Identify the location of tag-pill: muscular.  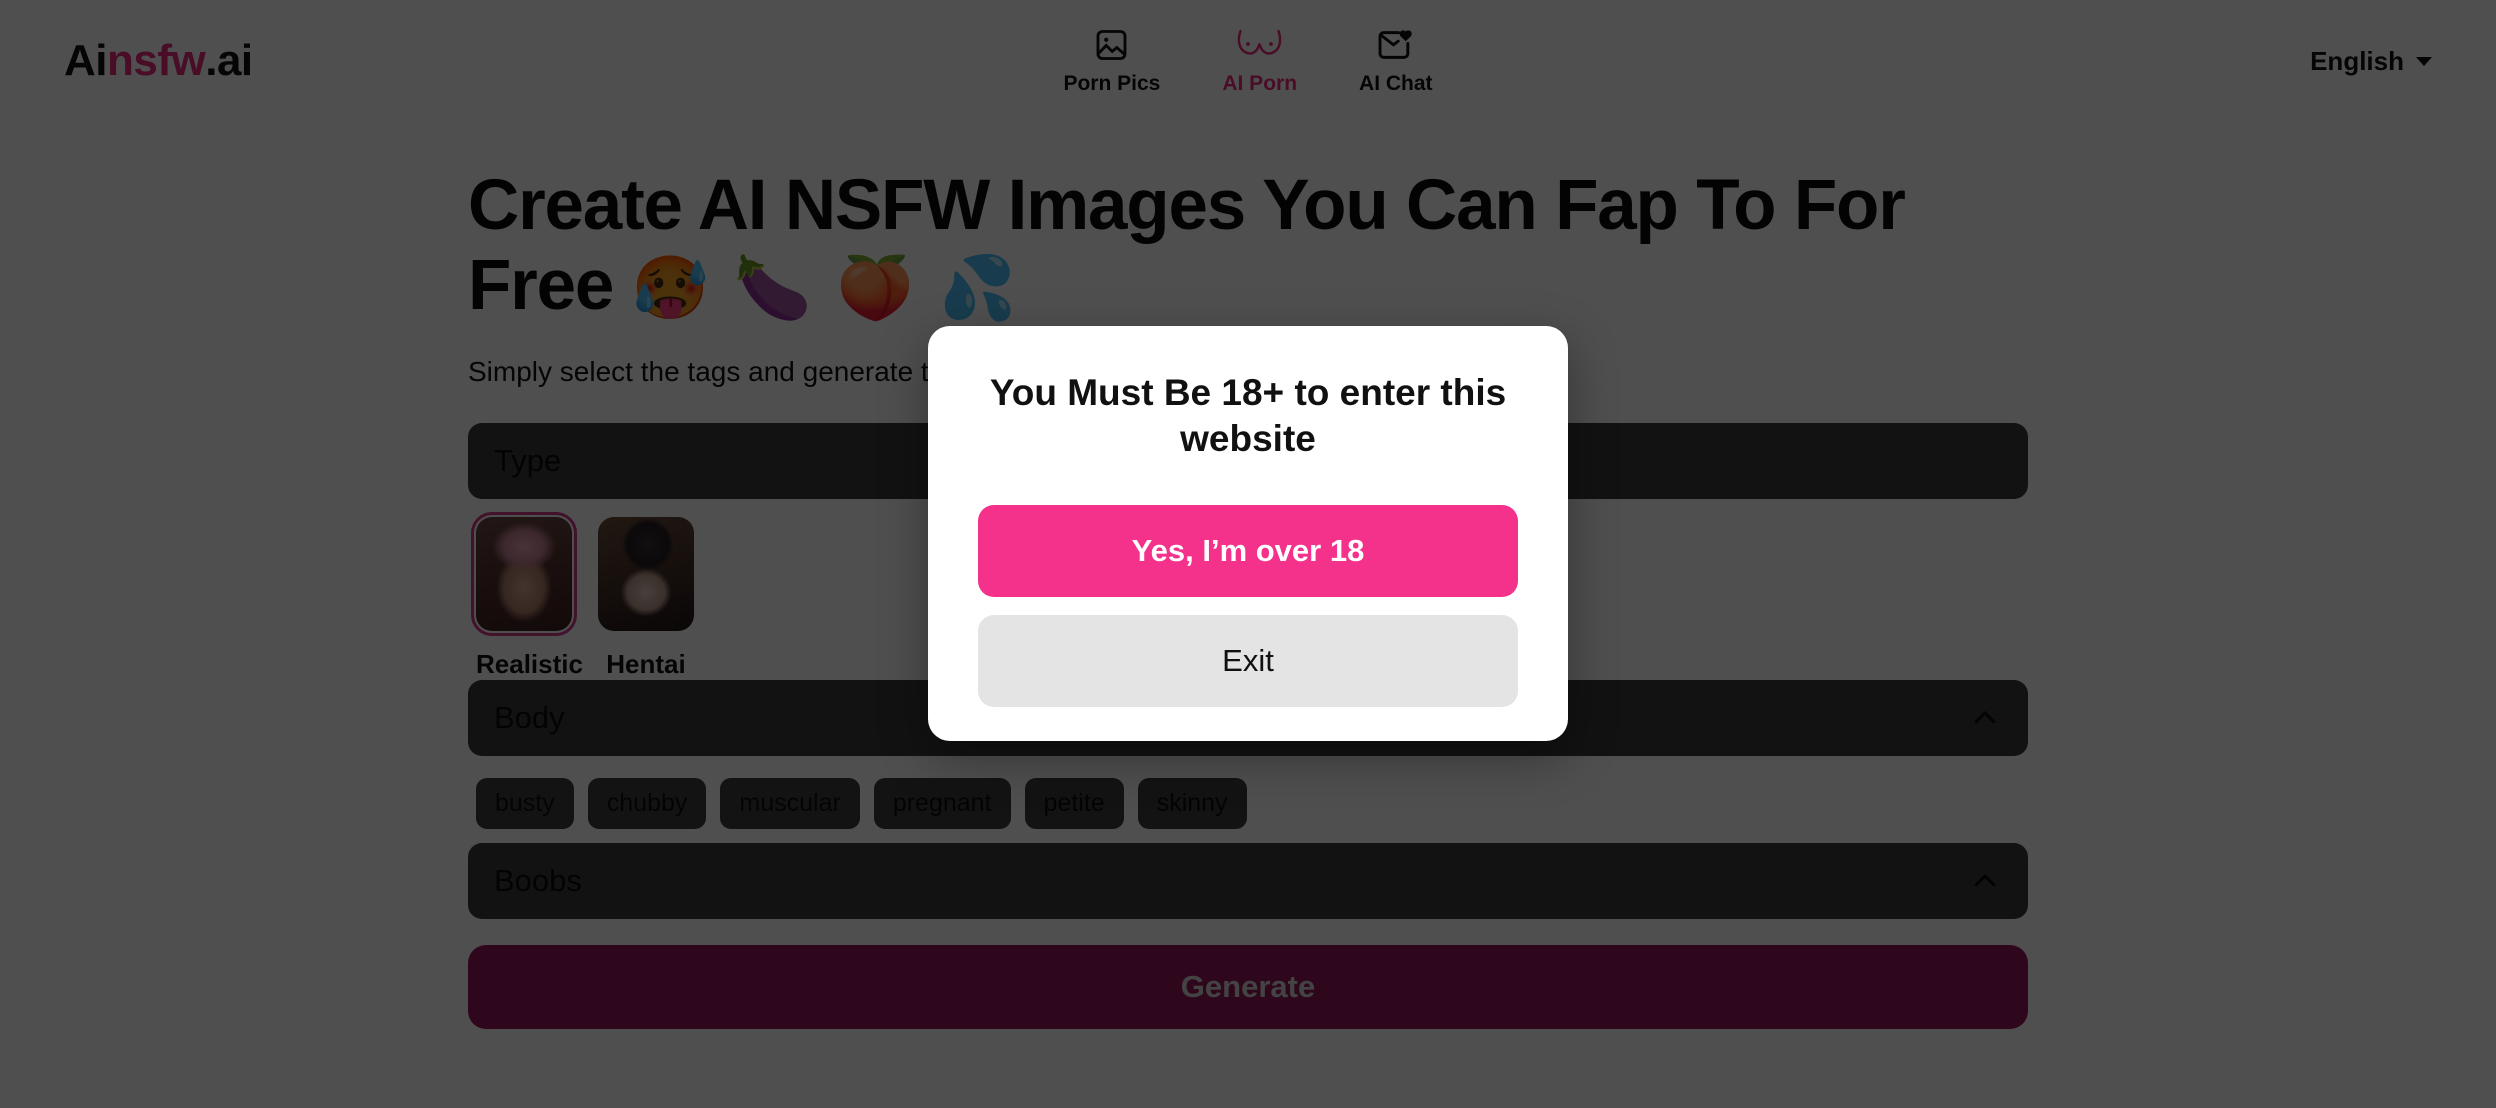
(790, 803).